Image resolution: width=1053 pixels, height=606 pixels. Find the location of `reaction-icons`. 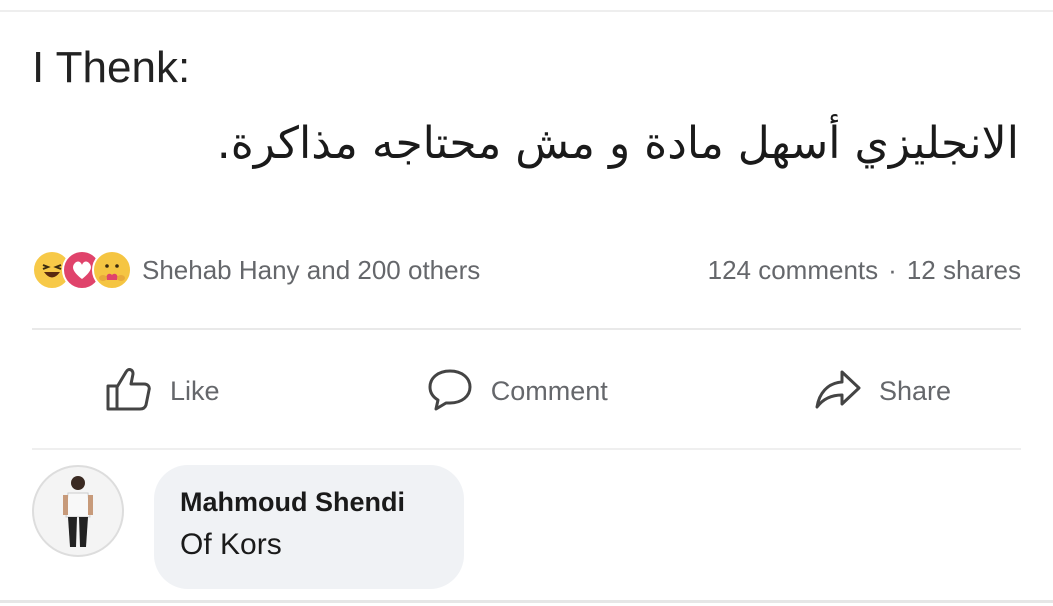

reaction-icons is located at coordinates (82, 270).